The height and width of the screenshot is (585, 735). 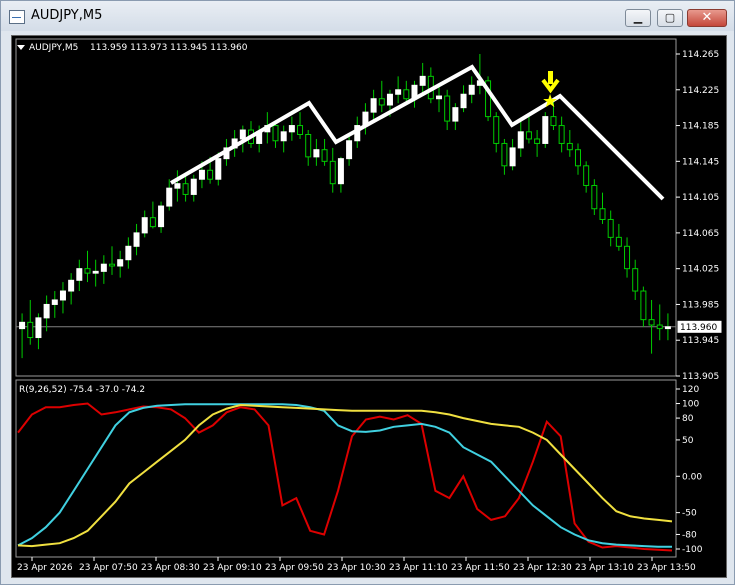 I want to click on indicator-tick-label: -80, so click(x=689, y=535).